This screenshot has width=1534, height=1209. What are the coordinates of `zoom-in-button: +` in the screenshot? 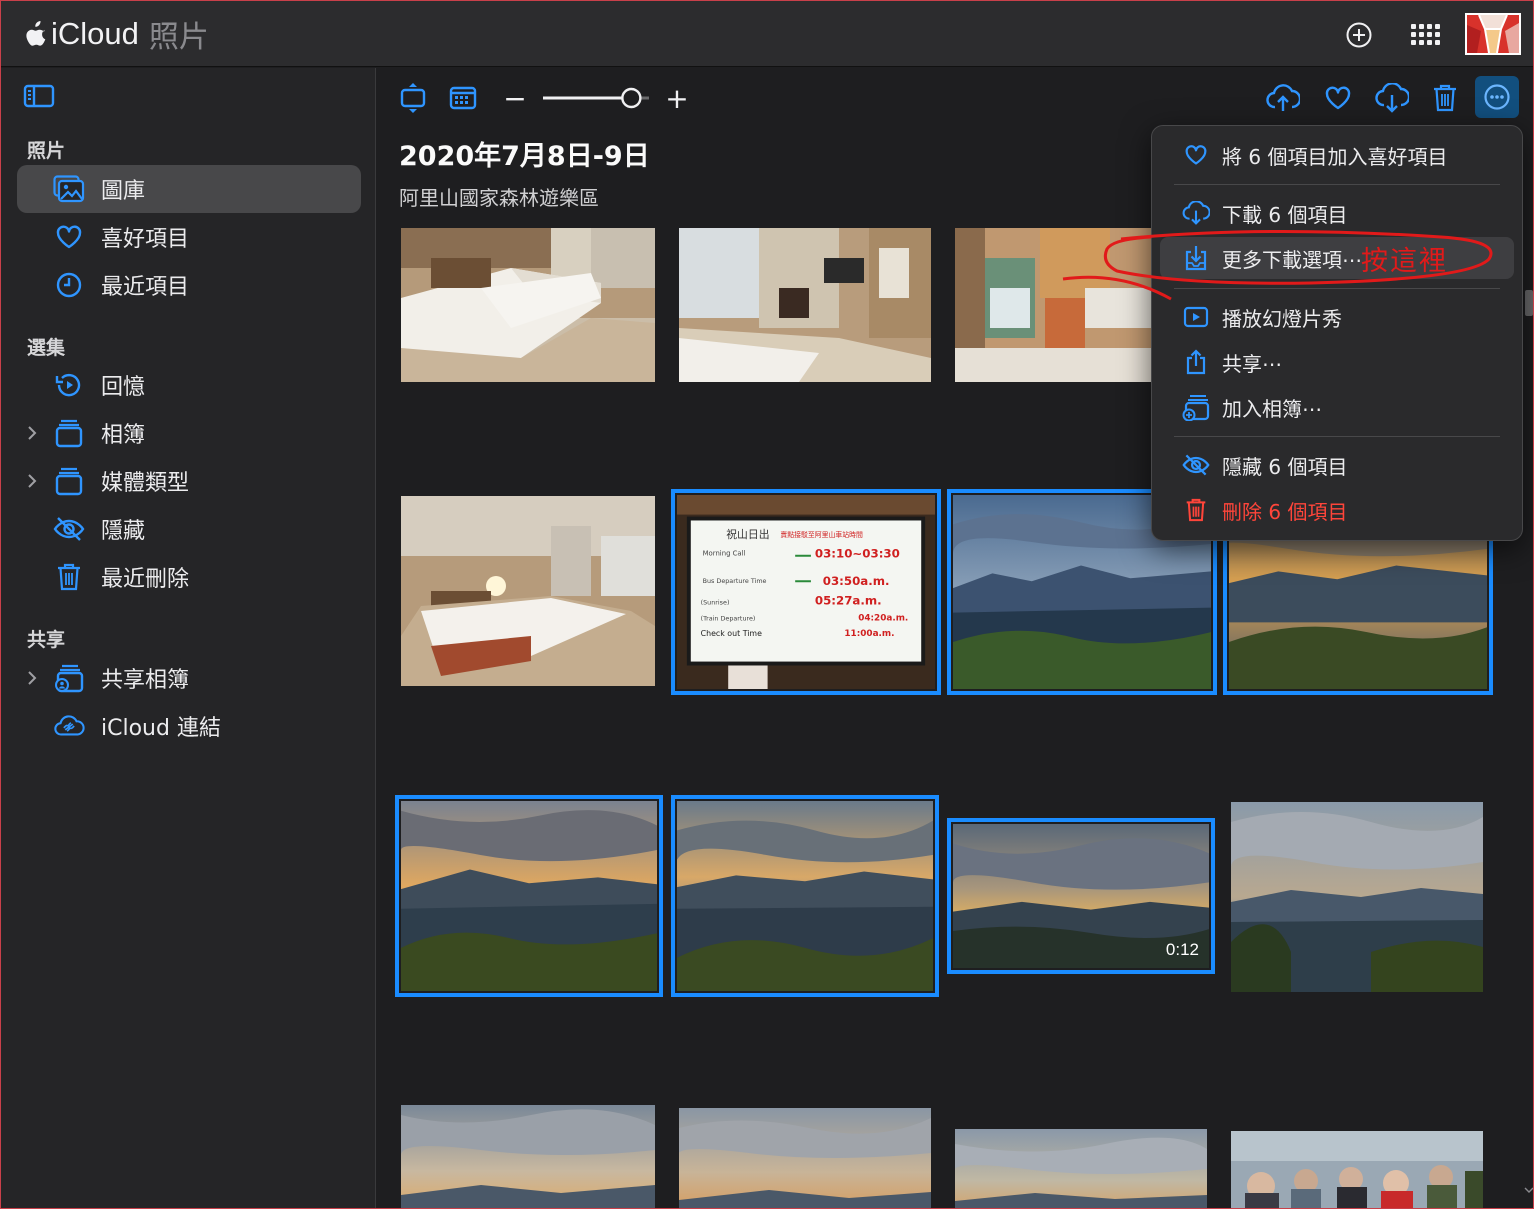 It's located at (677, 98).